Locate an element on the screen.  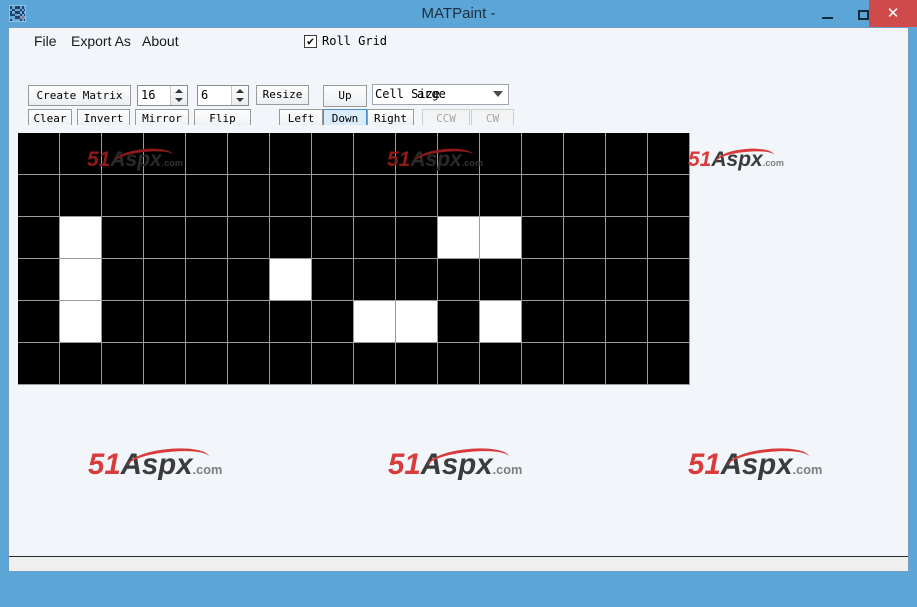
columns-spinner-decrement is located at coordinates (179, 101).